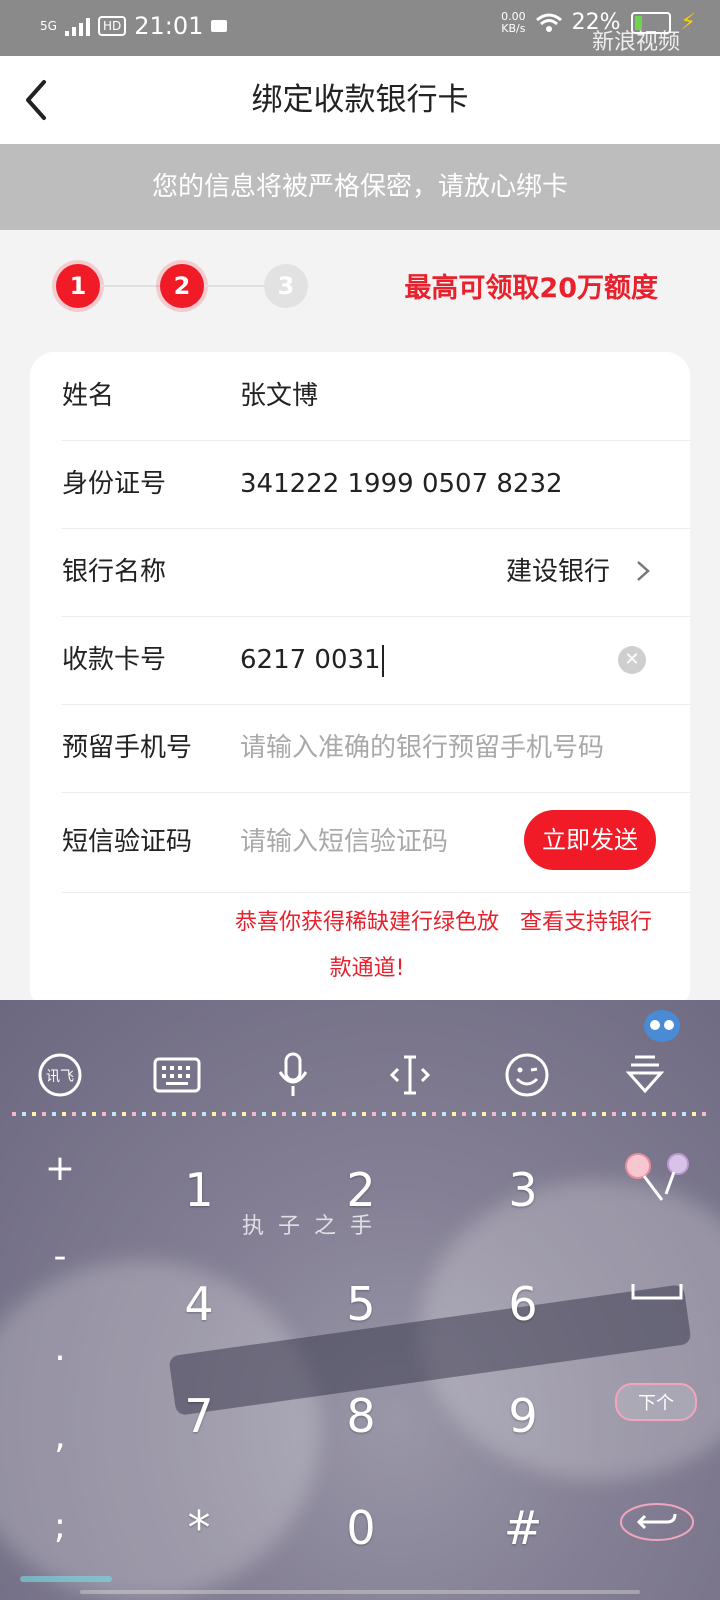 The height and width of the screenshot is (1600, 720). I want to click on sms-row: 短信验证码 请输入短信验证码 立即发送, so click(376, 842).